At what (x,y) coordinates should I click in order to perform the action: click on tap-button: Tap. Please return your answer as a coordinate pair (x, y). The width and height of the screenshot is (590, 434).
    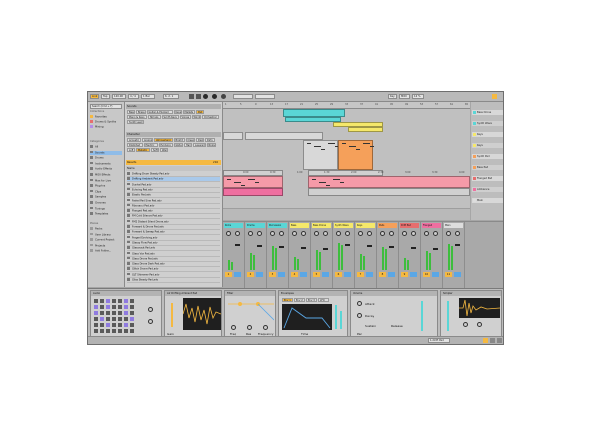
    Looking at the image, I should click on (105, 96).